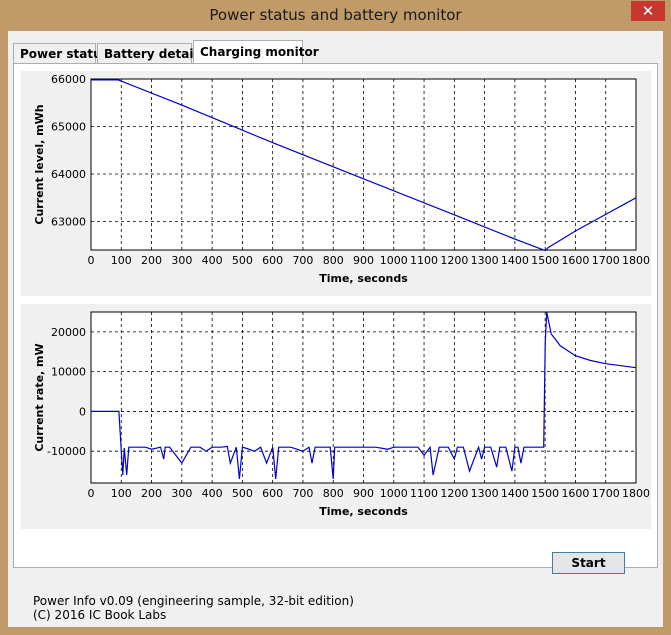  I want to click on tab-battery-details: Battery details, so click(151, 53).